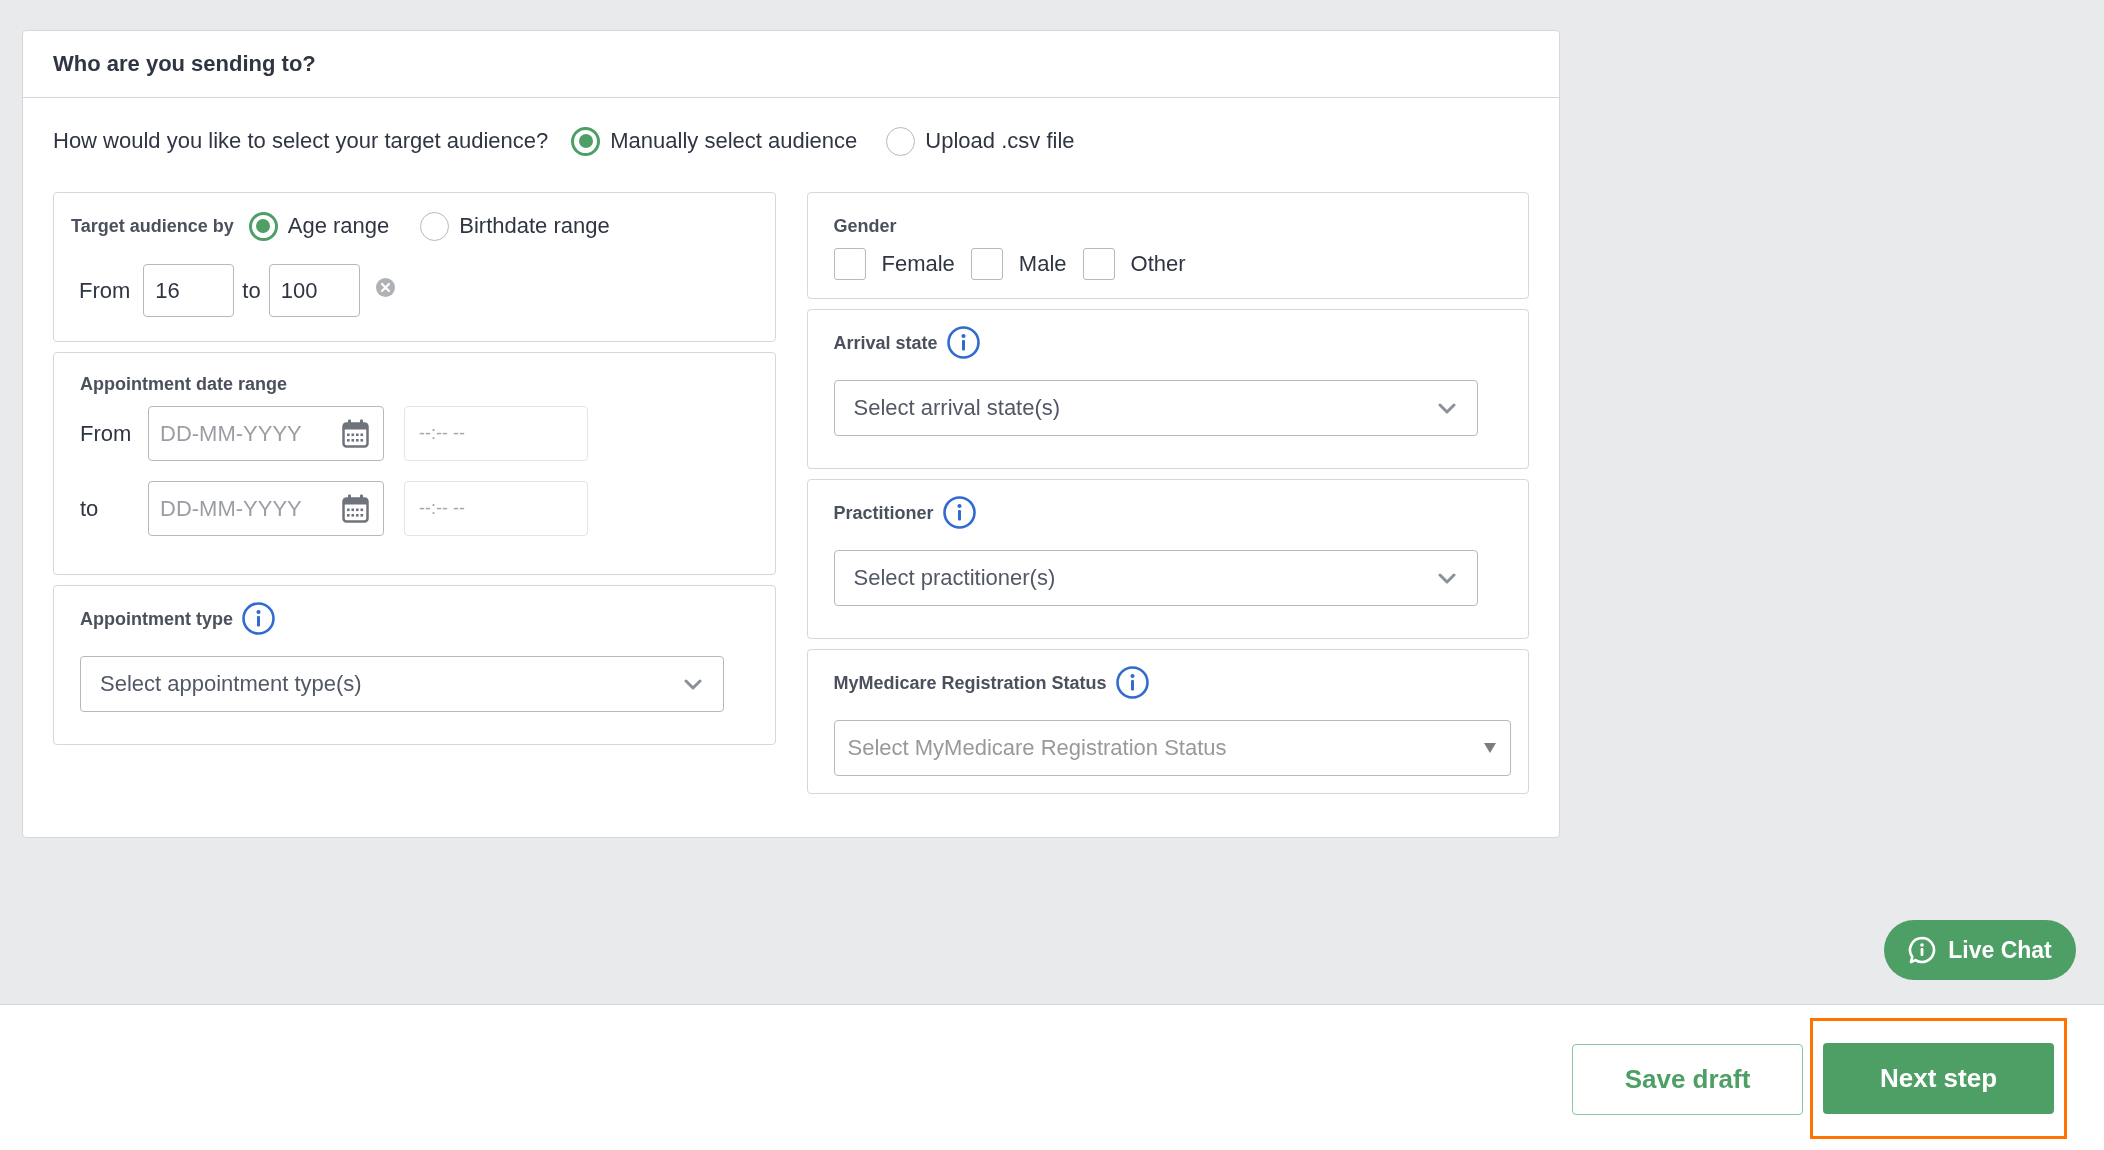  Describe the element at coordinates (1922, 950) in the screenshot. I see `speech-bubble-icon` at that location.